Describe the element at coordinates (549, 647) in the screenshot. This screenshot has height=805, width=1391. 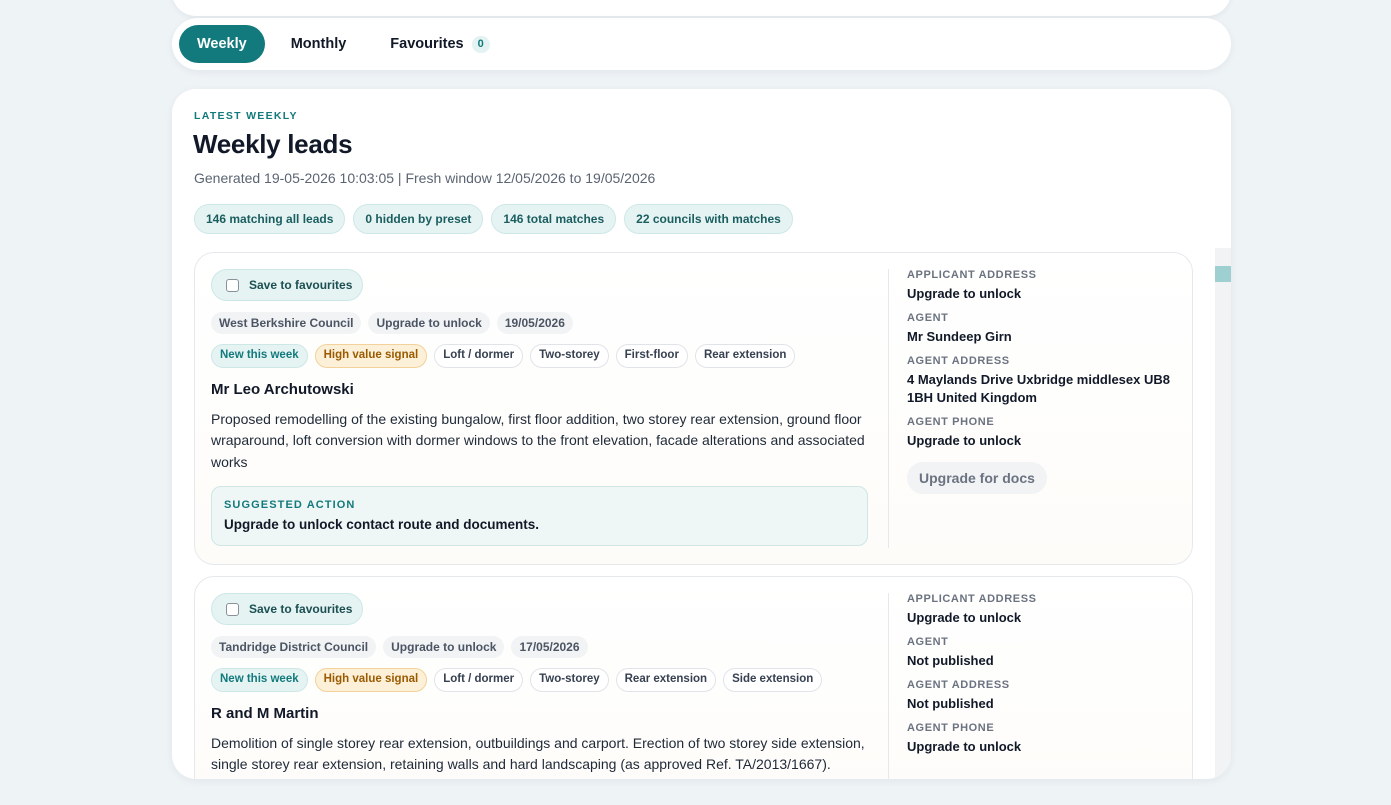
I see `date-pill: 17/05/2026` at that location.